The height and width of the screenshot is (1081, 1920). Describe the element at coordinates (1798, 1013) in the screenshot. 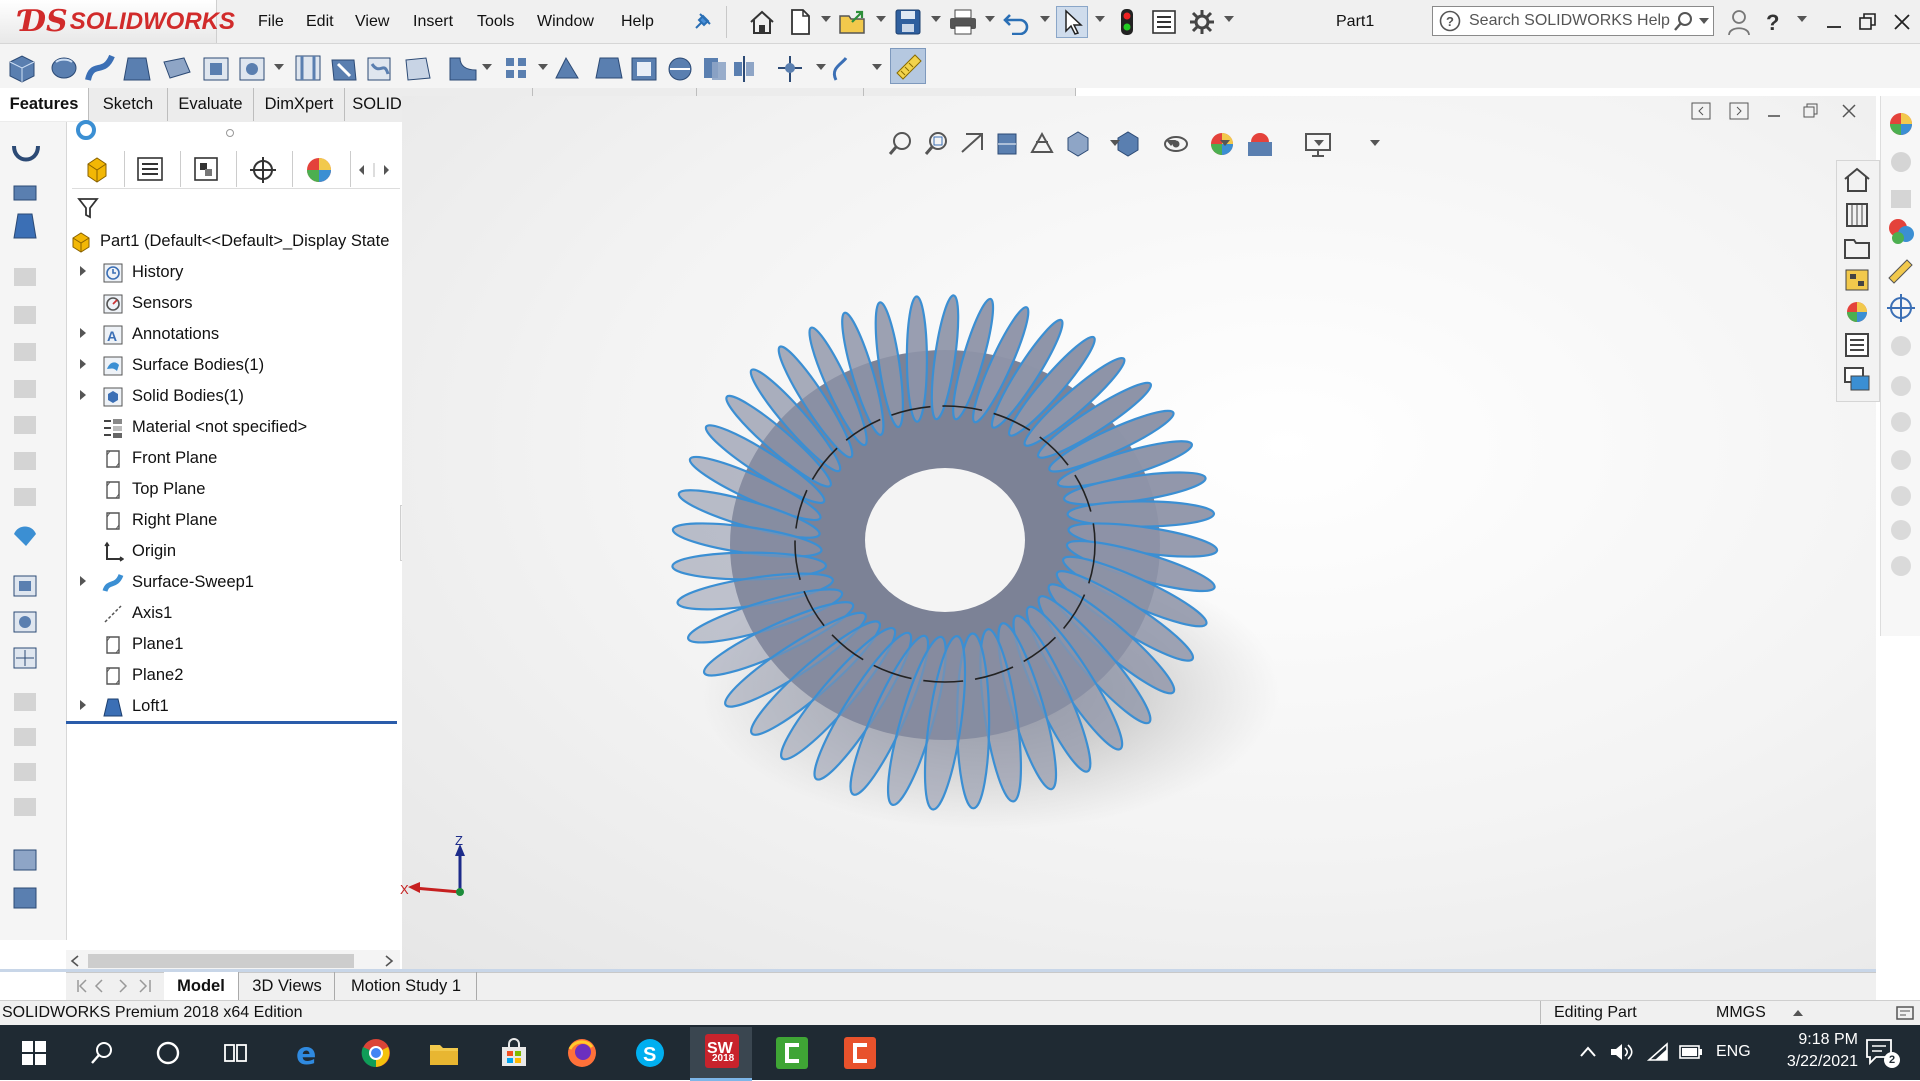

I see `chevron-up-icon` at that location.